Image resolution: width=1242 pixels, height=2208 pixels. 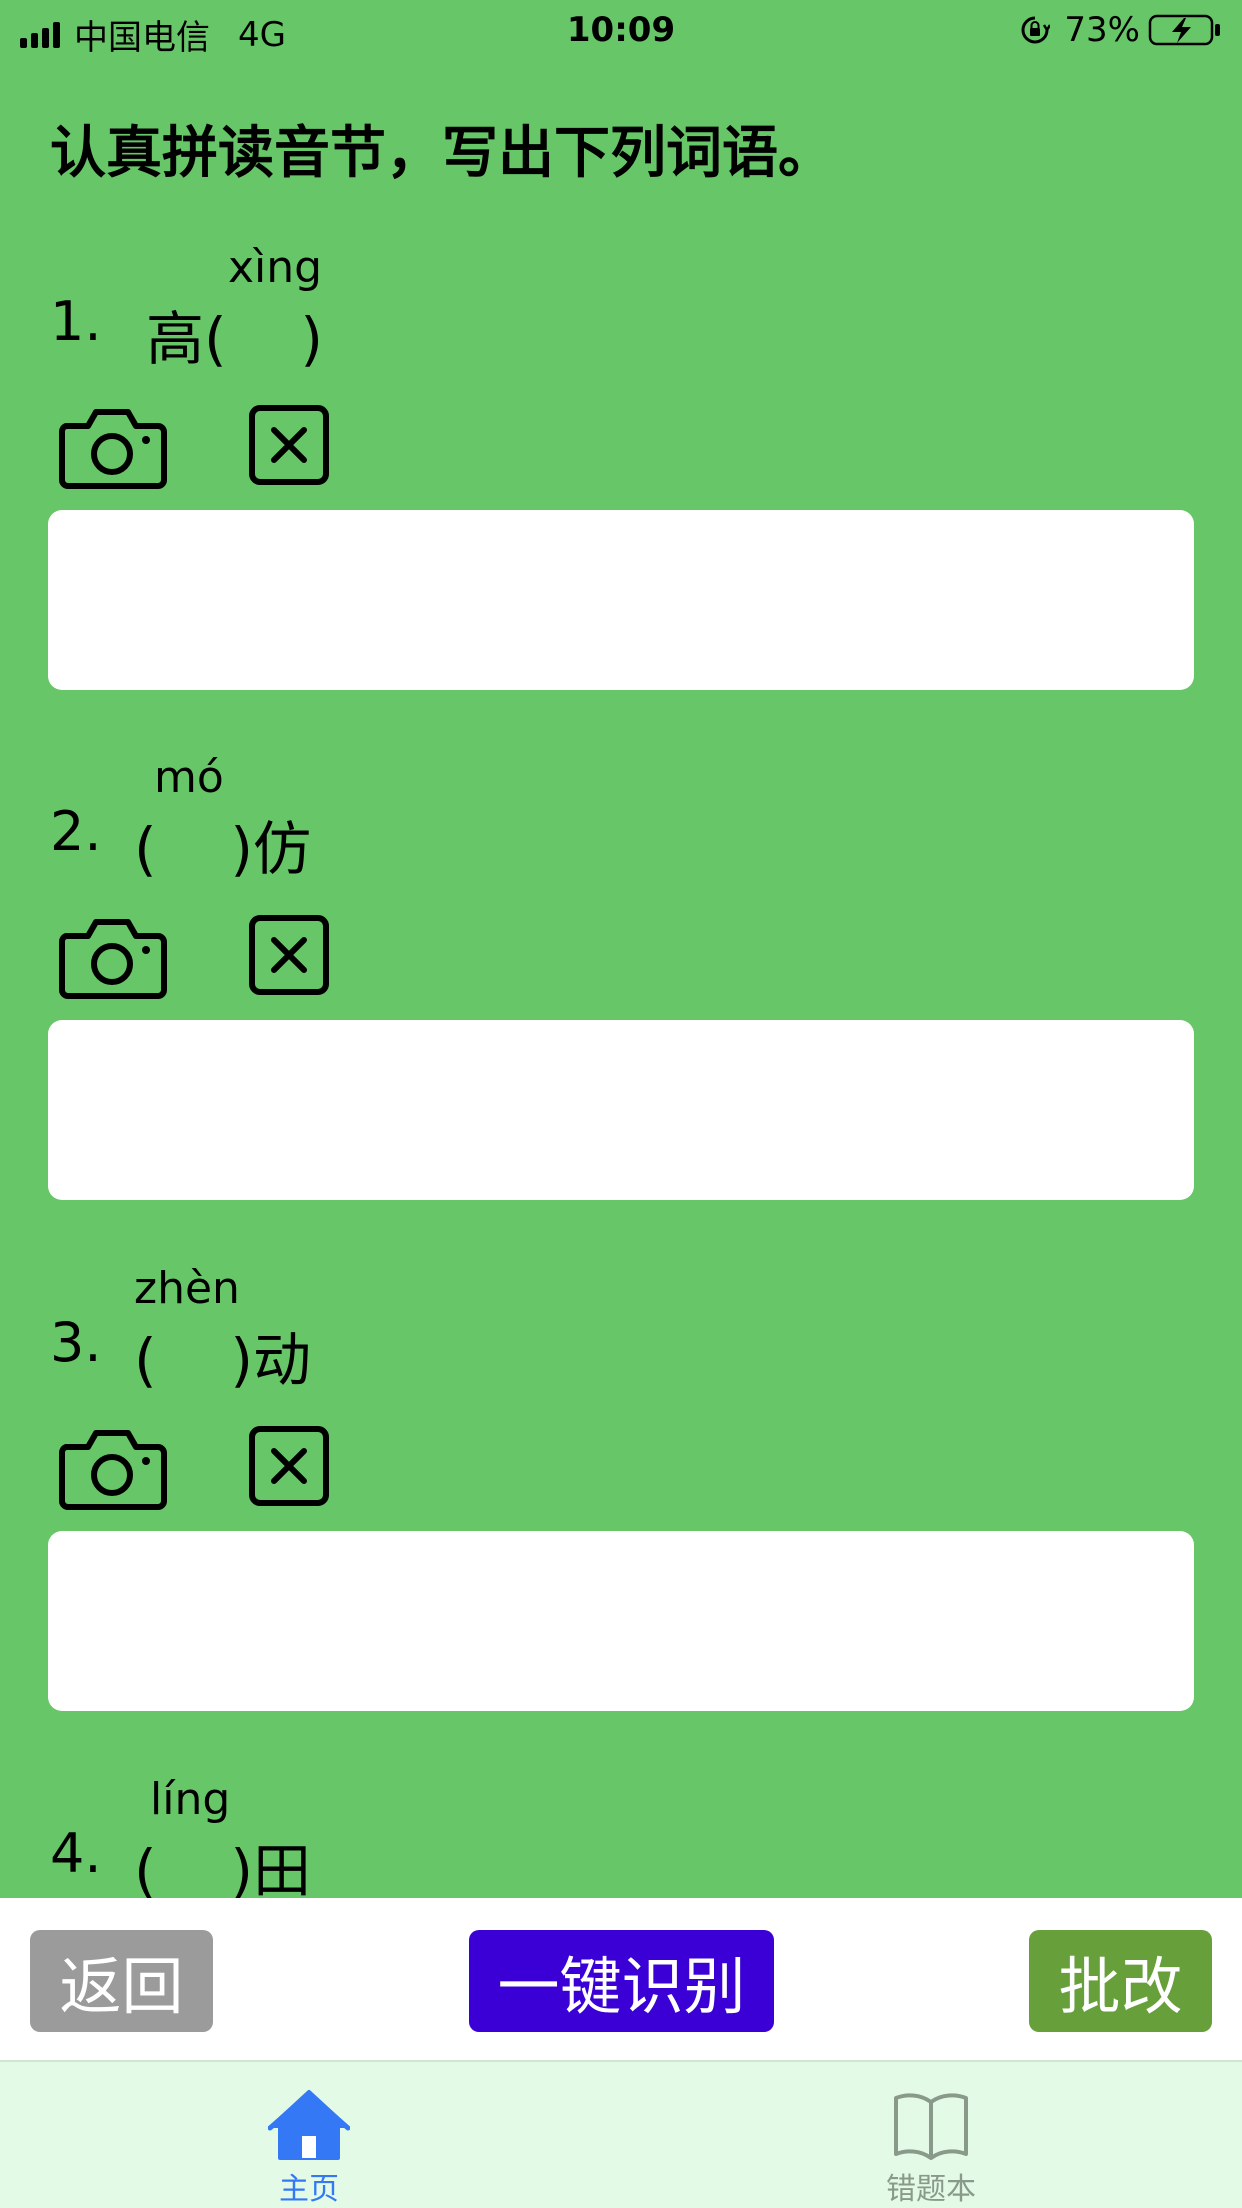 I want to click on question-pinyin: mó, so click(x=189, y=777).